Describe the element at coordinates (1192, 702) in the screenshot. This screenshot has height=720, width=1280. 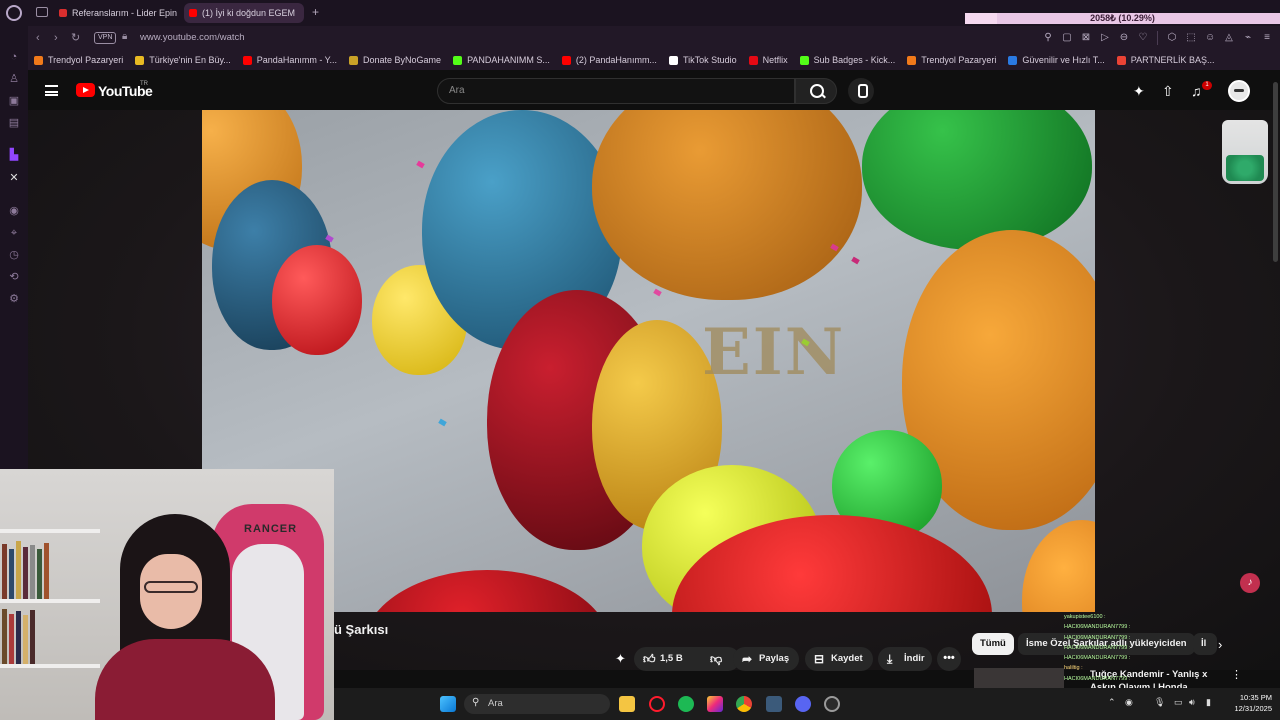
I see `volume-icon: 🔊︎` at that location.